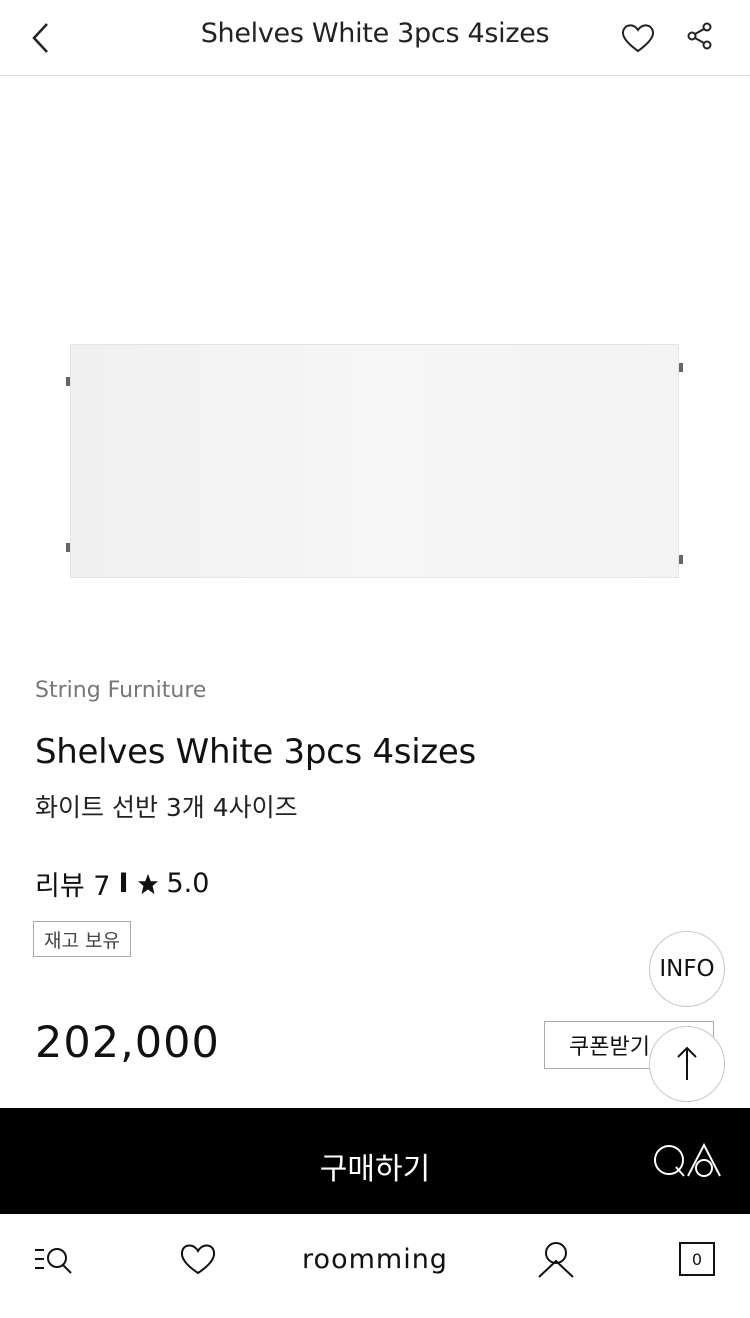 The height and width of the screenshot is (1318, 750). What do you see at coordinates (73, 886) in the screenshot?
I see `review-count: 리뷰 7` at bounding box center [73, 886].